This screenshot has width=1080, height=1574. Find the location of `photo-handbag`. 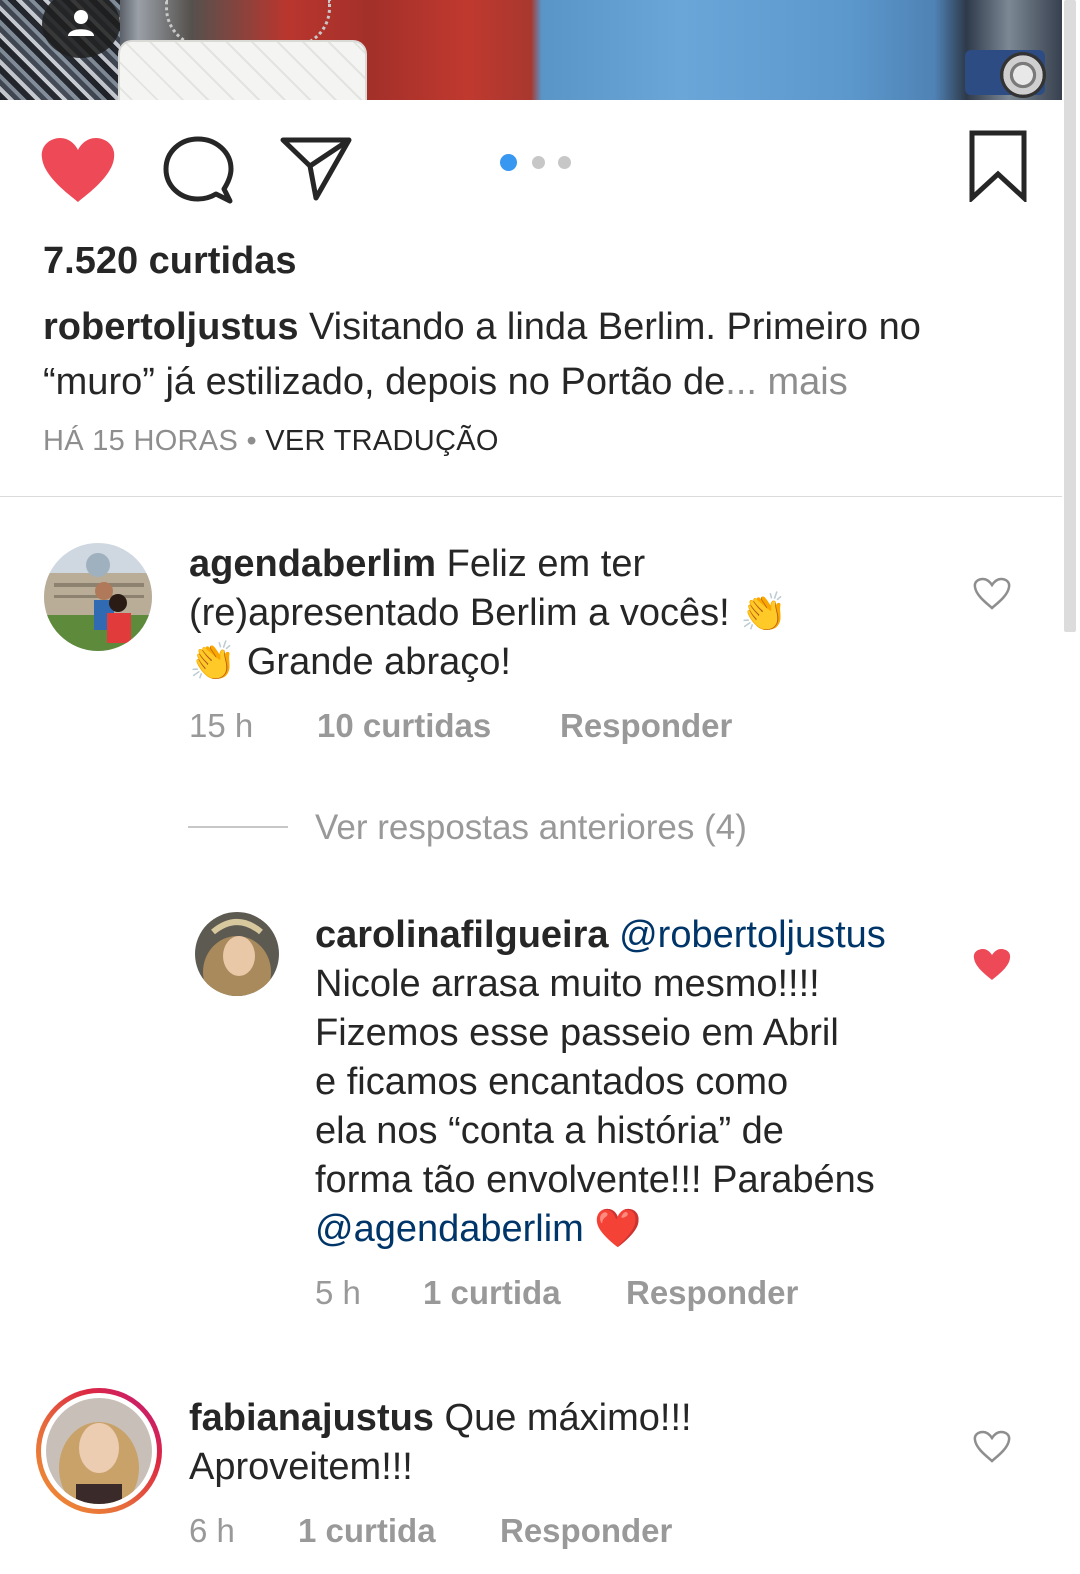

photo-handbag is located at coordinates (242, 70).